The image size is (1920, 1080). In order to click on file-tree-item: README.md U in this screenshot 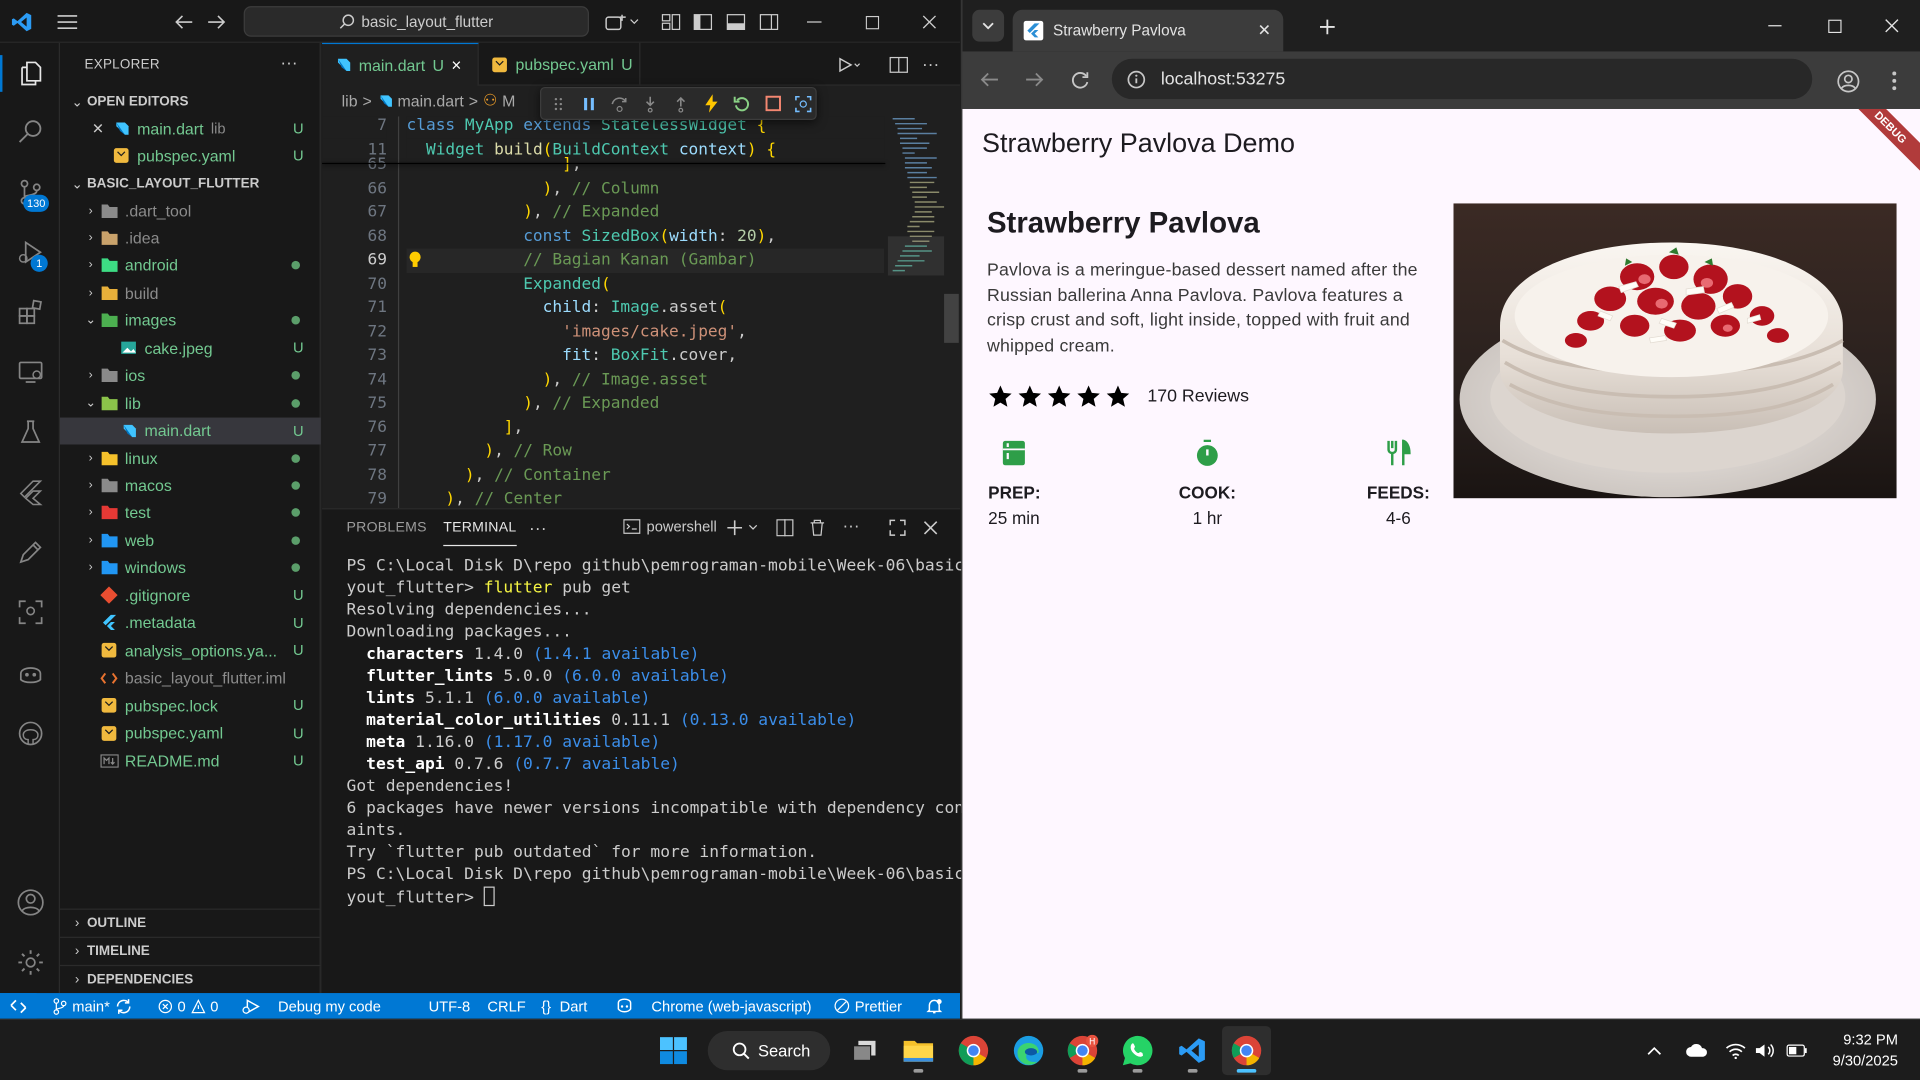, I will do `click(190, 760)`.